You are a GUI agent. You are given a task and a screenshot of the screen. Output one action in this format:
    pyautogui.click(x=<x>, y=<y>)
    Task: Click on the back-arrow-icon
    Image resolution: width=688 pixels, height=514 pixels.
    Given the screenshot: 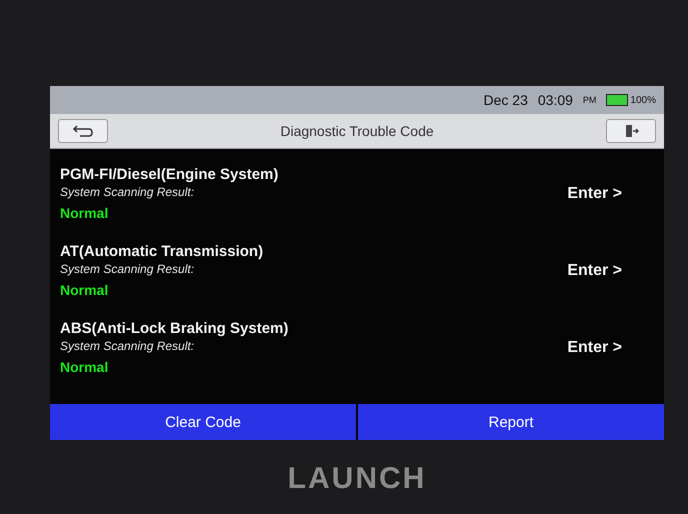 What is the action you would take?
    pyautogui.click(x=83, y=131)
    